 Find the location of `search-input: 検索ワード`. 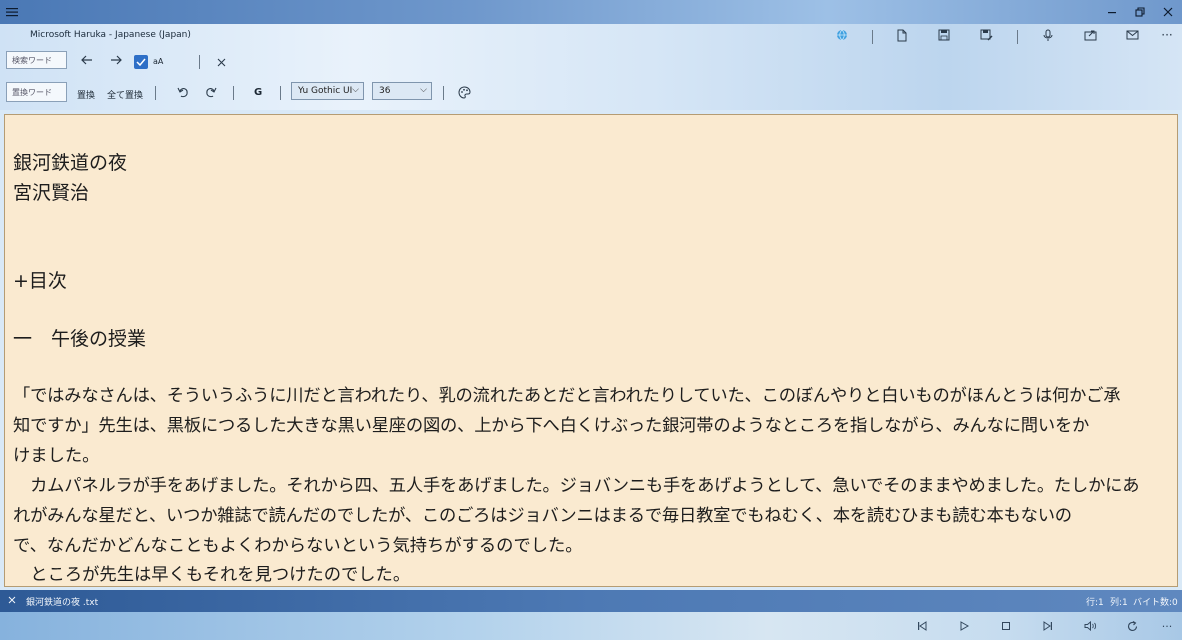

search-input: 検索ワード is located at coordinates (36, 60).